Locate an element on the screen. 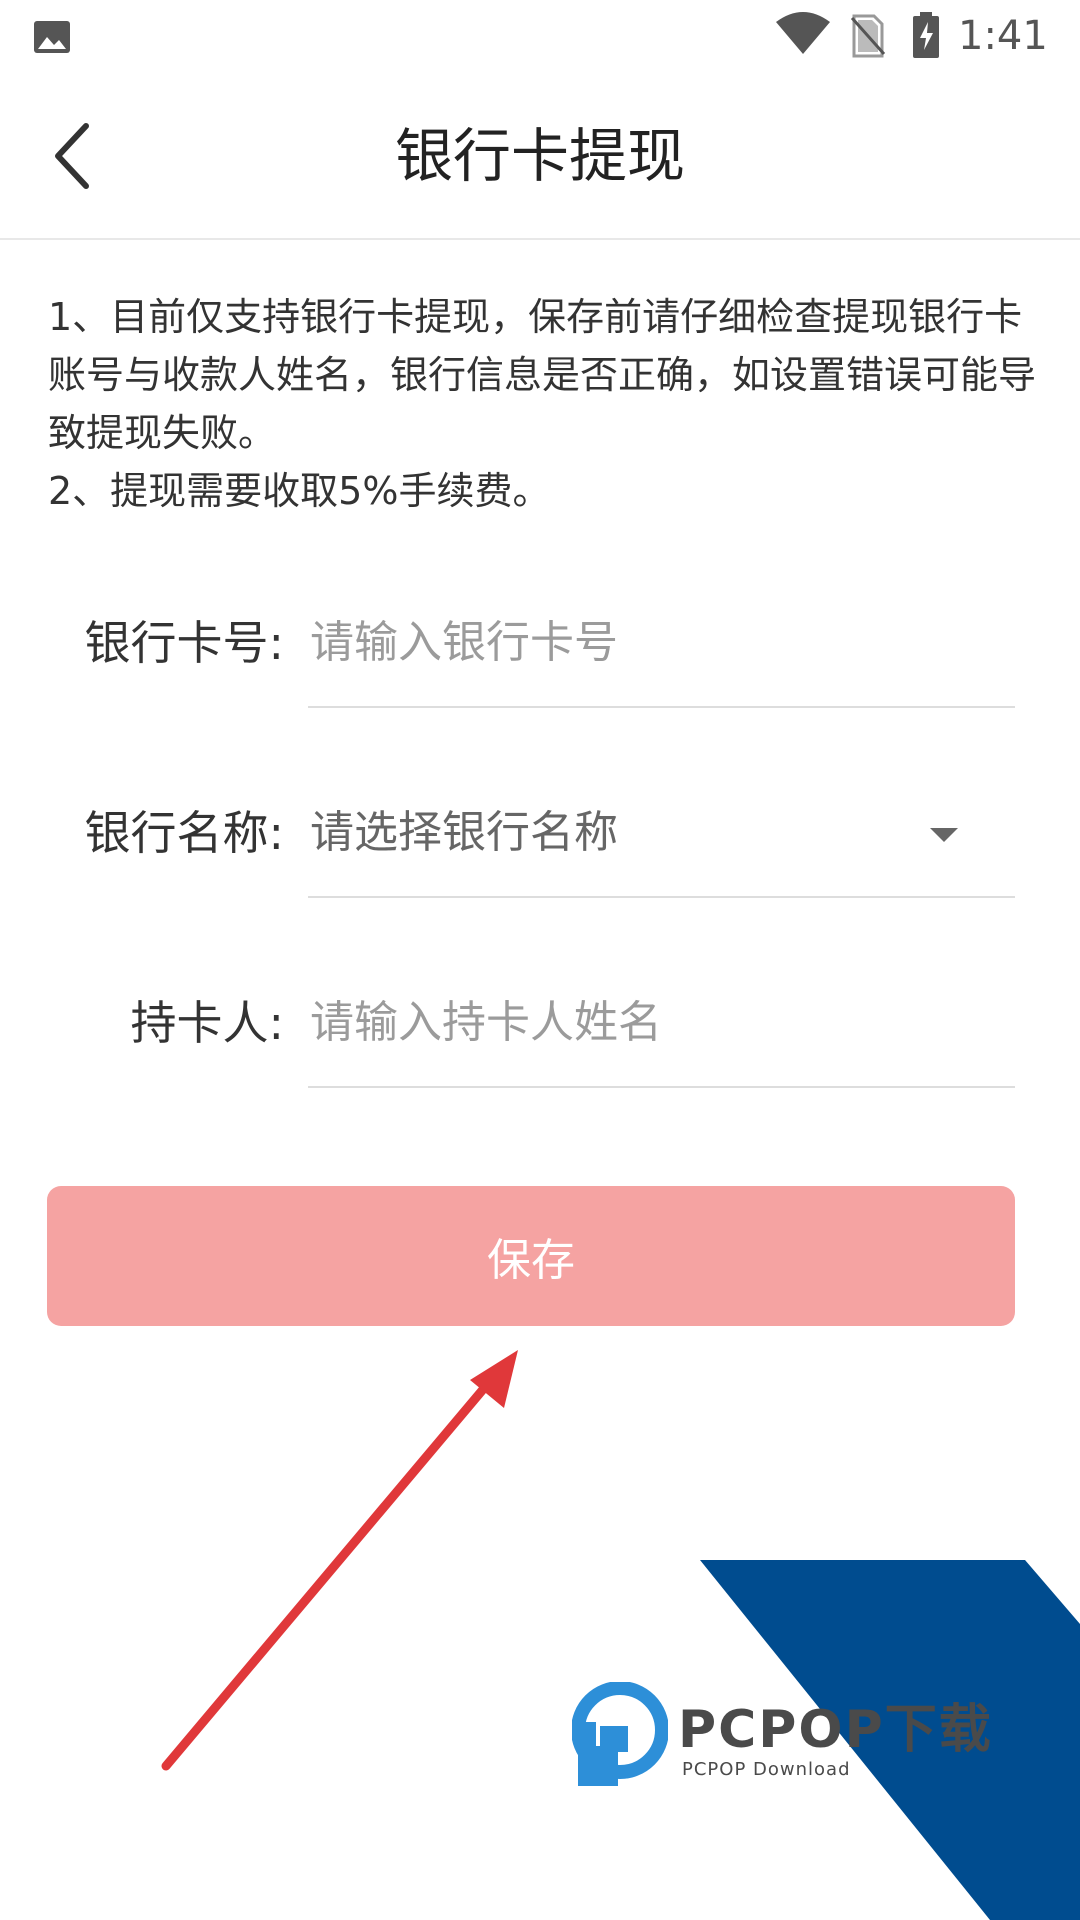 The height and width of the screenshot is (1920, 1080). save-button: 保存 is located at coordinates (531, 1256).